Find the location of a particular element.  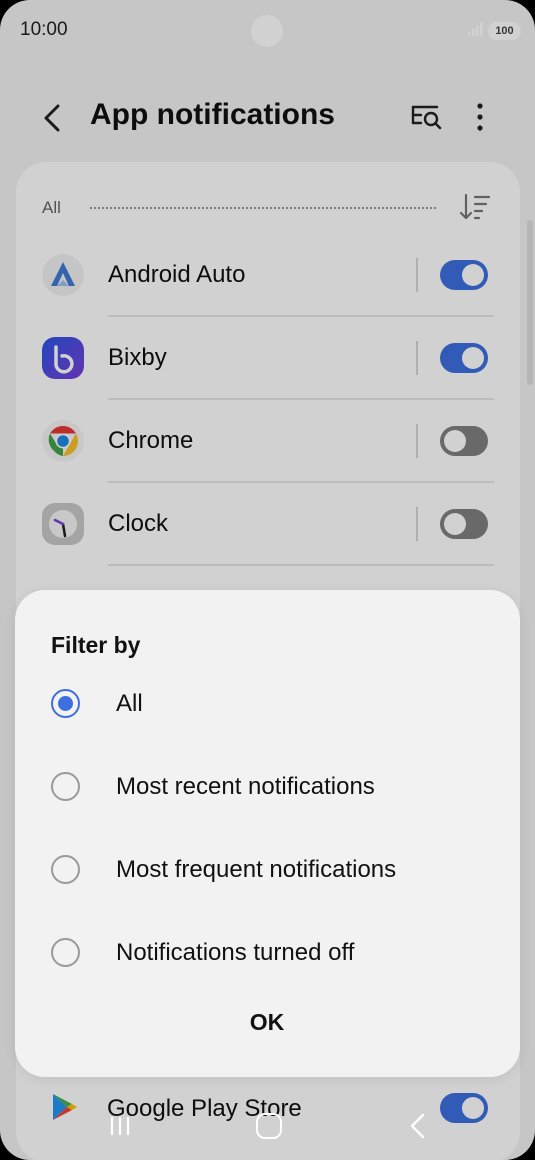

filter-option-turned-off: Notifications turned off is located at coordinates (267, 952).